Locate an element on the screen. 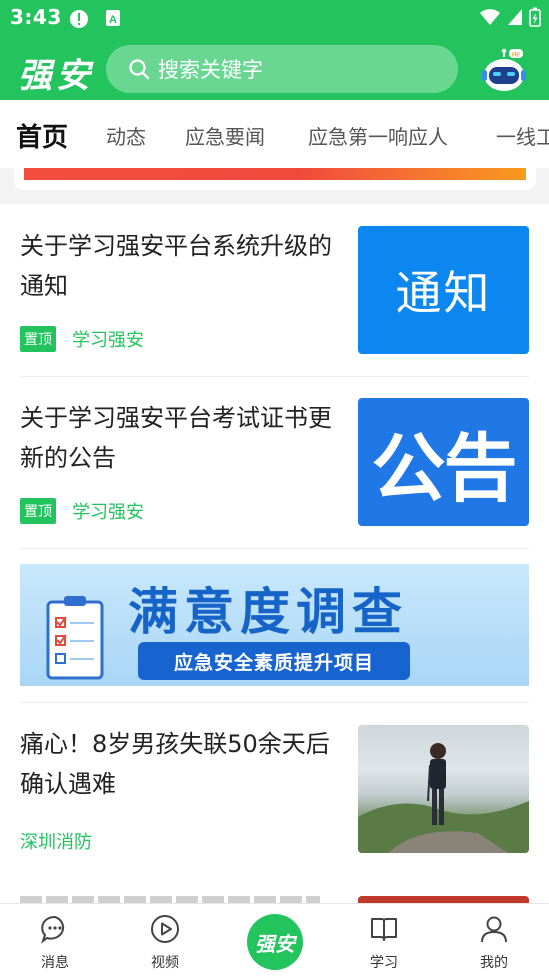 The height and width of the screenshot is (976, 549). news-thumbnail: 公告 is located at coordinates (443, 462).